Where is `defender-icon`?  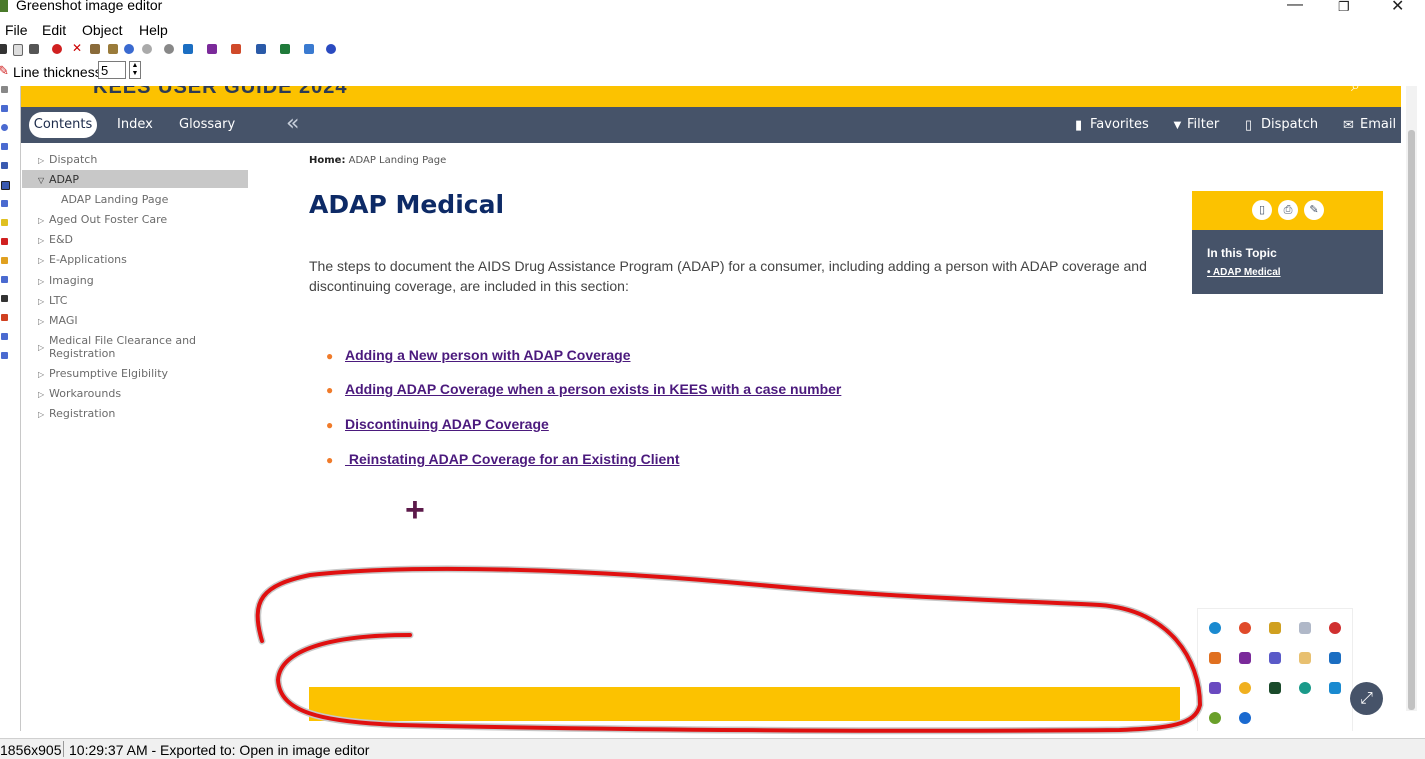 defender-icon is located at coordinates (1305, 688).